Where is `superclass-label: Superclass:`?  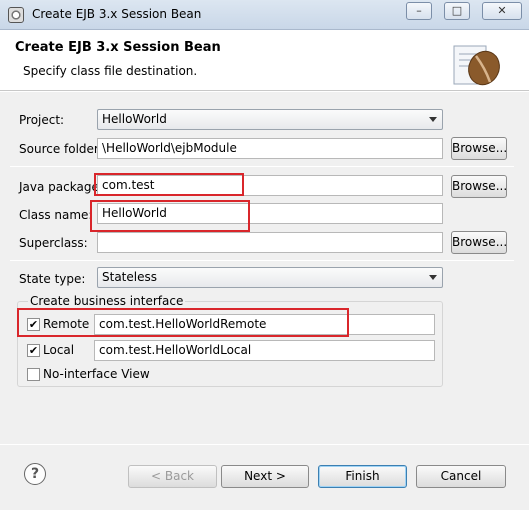
superclass-label: Superclass: is located at coordinates (53, 243).